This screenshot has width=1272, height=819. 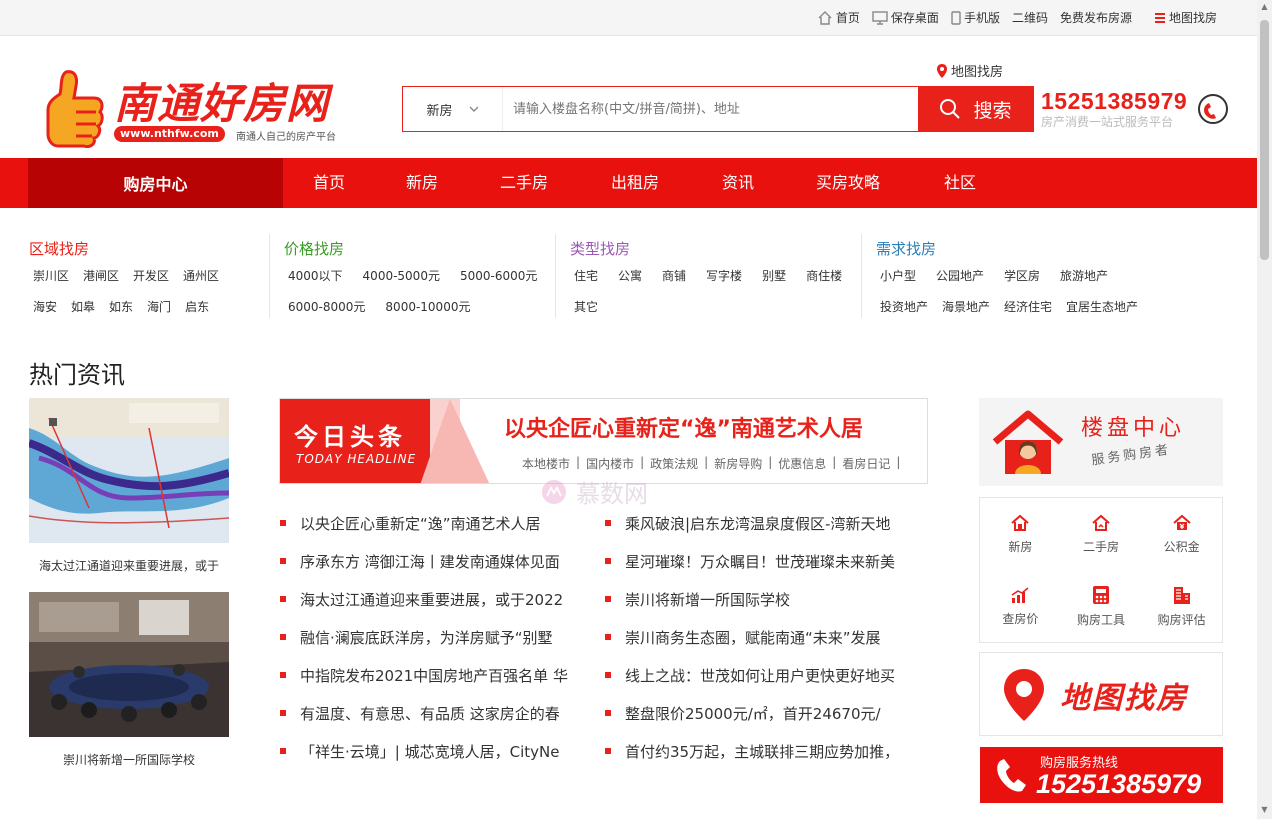 What do you see at coordinates (1107, 122) in the screenshot?
I see `hotline-subtitle: 房产消费一站式服务平台` at bounding box center [1107, 122].